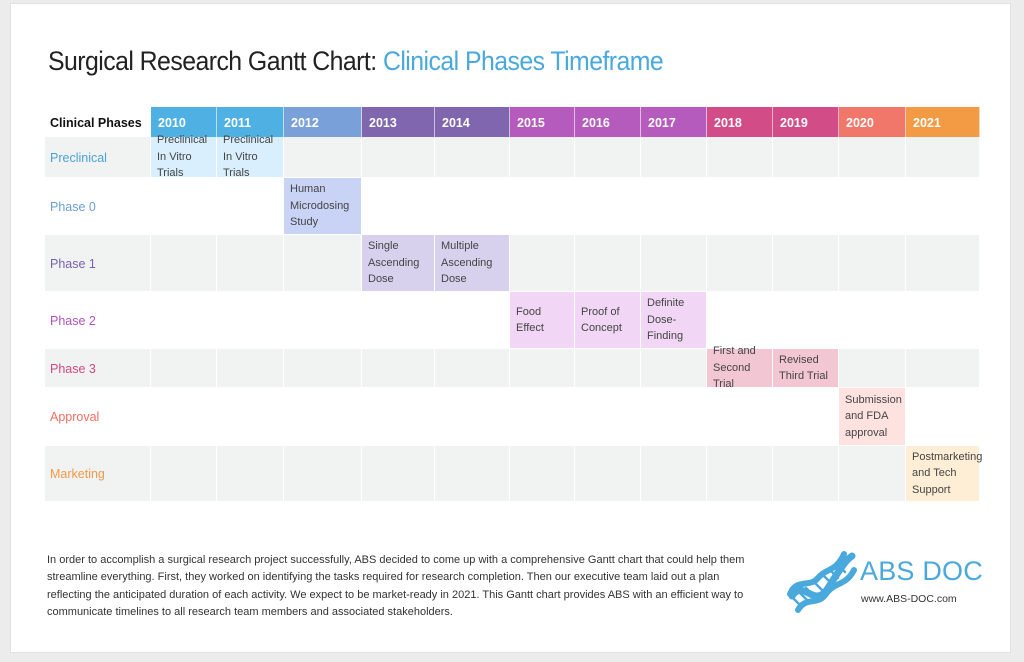 The height and width of the screenshot is (662, 1024). Describe the element at coordinates (323, 206) in the screenshot. I see `task-bar: Human Microdosing Study` at that location.